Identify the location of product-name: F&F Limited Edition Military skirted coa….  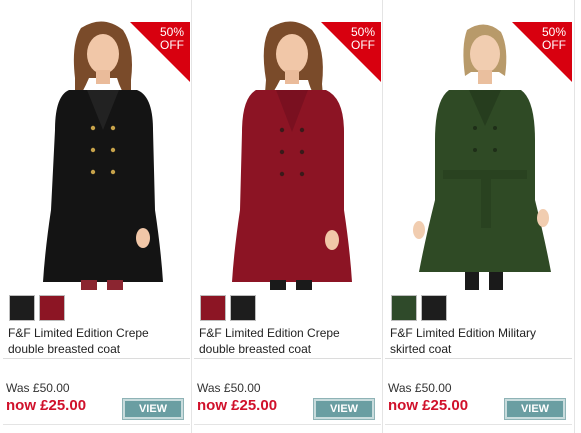
(479, 341).